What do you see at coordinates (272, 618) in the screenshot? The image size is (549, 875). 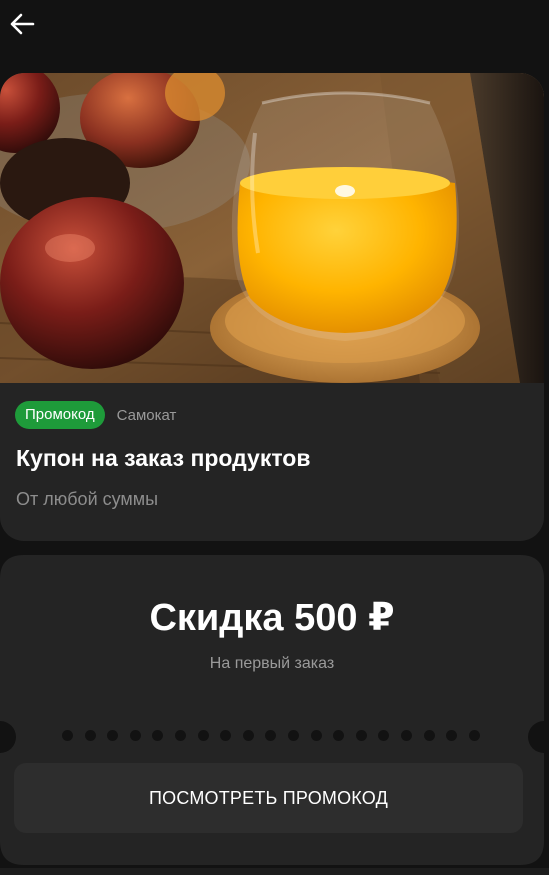 I see `discount-amount: Скидка 500 ₽` at bounding box center [272, 618].